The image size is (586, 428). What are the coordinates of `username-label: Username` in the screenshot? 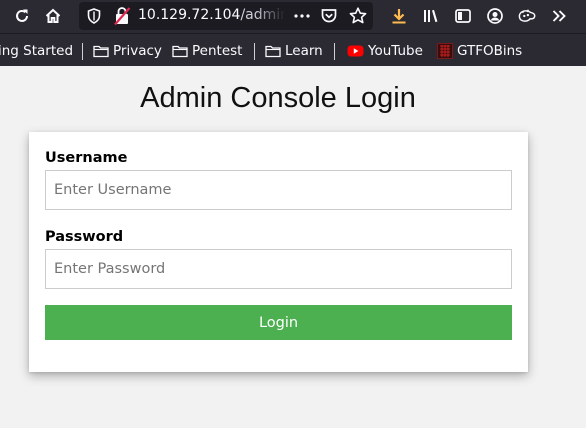 It's located at (86, 158).